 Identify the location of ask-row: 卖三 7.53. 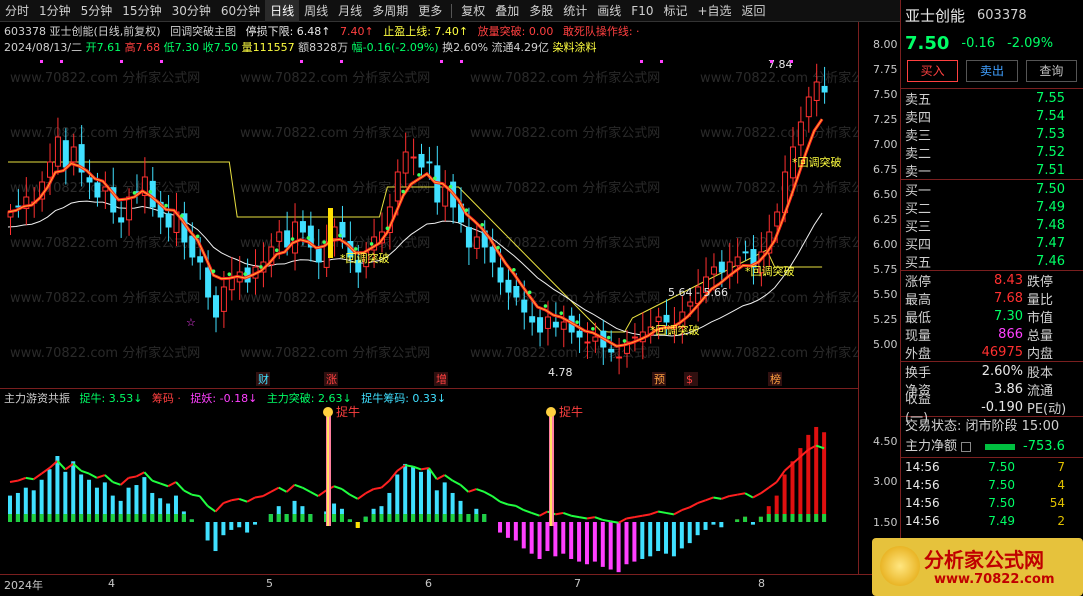
(992, 134).